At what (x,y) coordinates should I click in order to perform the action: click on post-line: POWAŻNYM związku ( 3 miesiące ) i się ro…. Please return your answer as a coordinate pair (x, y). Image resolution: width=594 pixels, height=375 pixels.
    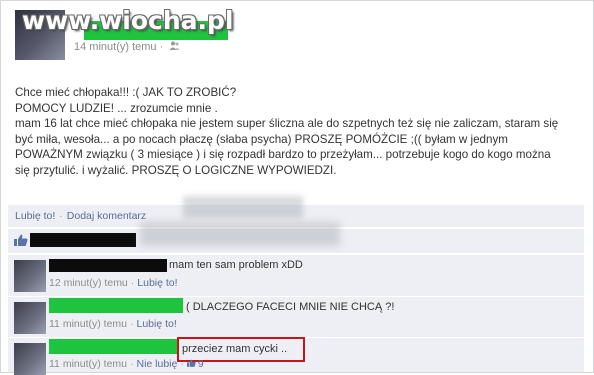
    Looking at the image, I should click on (283, 154).